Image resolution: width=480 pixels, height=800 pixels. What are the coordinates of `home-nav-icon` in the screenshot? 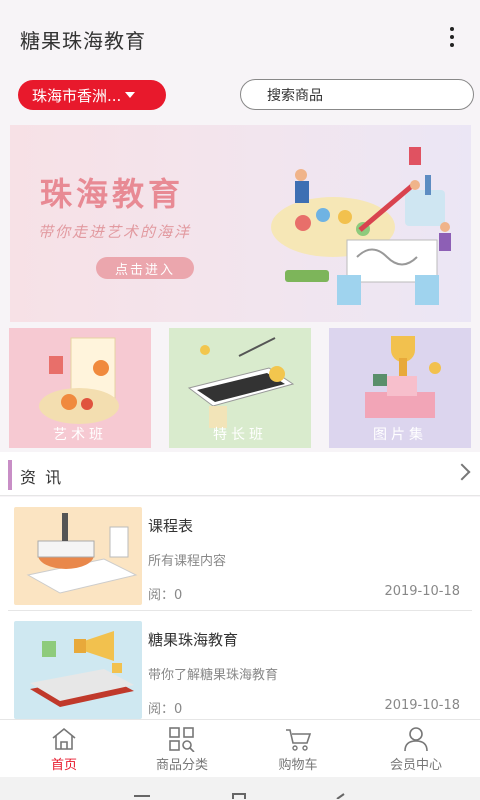 It's located at (239, 796).